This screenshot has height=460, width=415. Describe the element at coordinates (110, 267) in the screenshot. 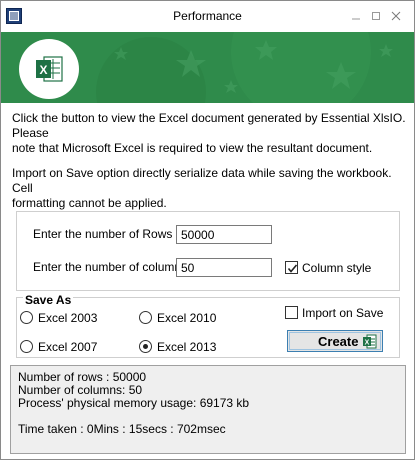

I see `columns-label: Enter the number of columns` at that location.